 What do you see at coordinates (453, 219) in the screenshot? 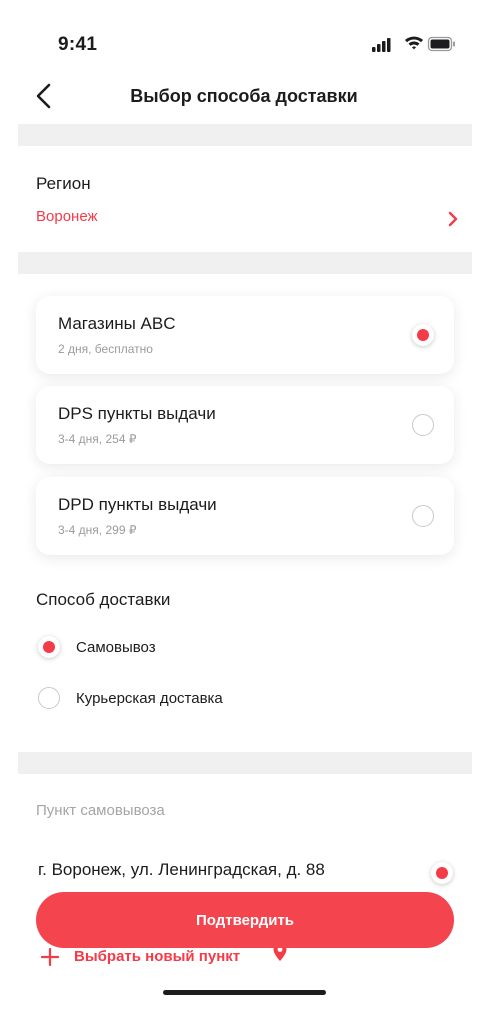
I see `chevron-right-icon` at bounding box center [453, 219].